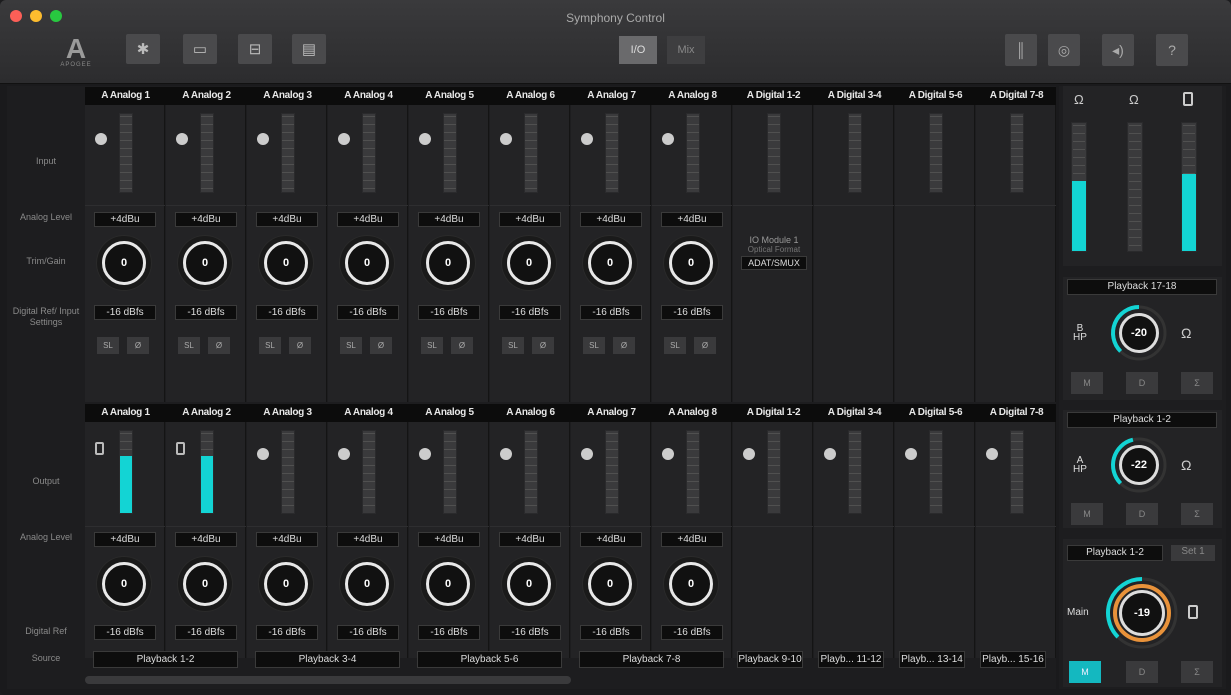 This screenshot has height=695, width=1231. What do you see at coordinates (1139, 333) in the screenshot?
I see `hp-b-volume-knob: -20` at bounding box center [1139, 333].